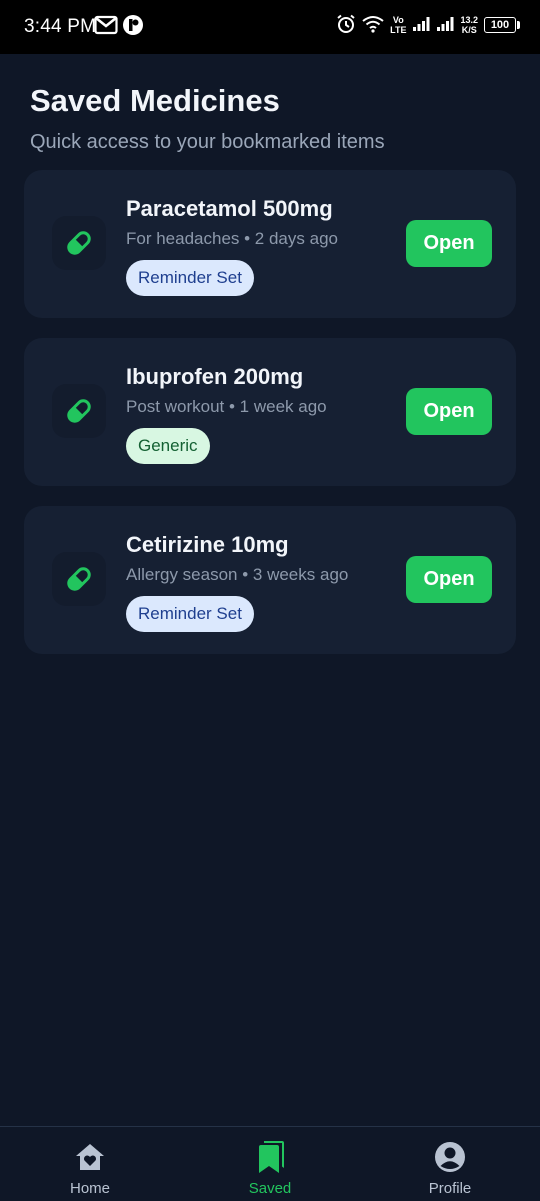 This screenshot has height=1201, width=540. Describe the element at coordinates (232, 238) in the screenshot. I see `medicine-meta: For headaches • 2 days ago` at that location.